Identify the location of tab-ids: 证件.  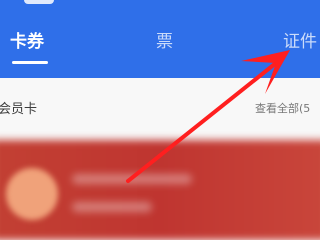
(300, 42).